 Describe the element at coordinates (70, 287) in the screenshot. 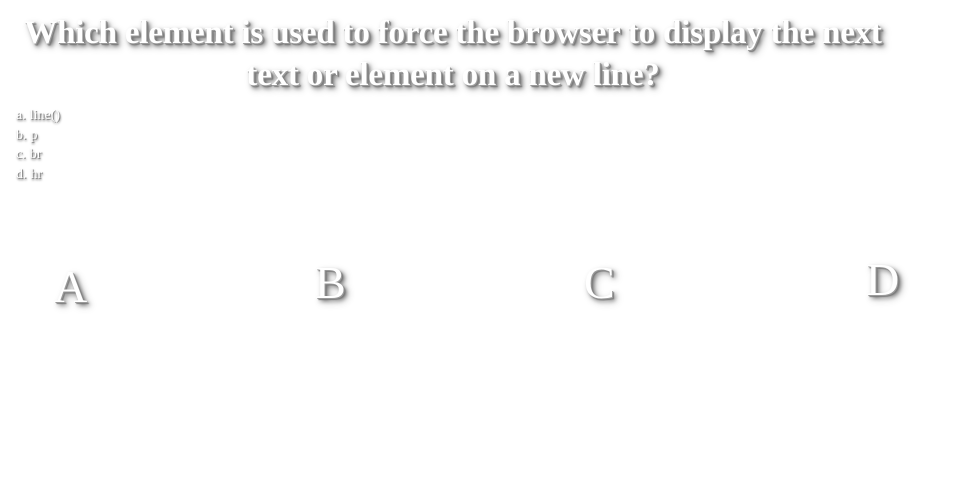

I see `answer-a-button: A` at that location.